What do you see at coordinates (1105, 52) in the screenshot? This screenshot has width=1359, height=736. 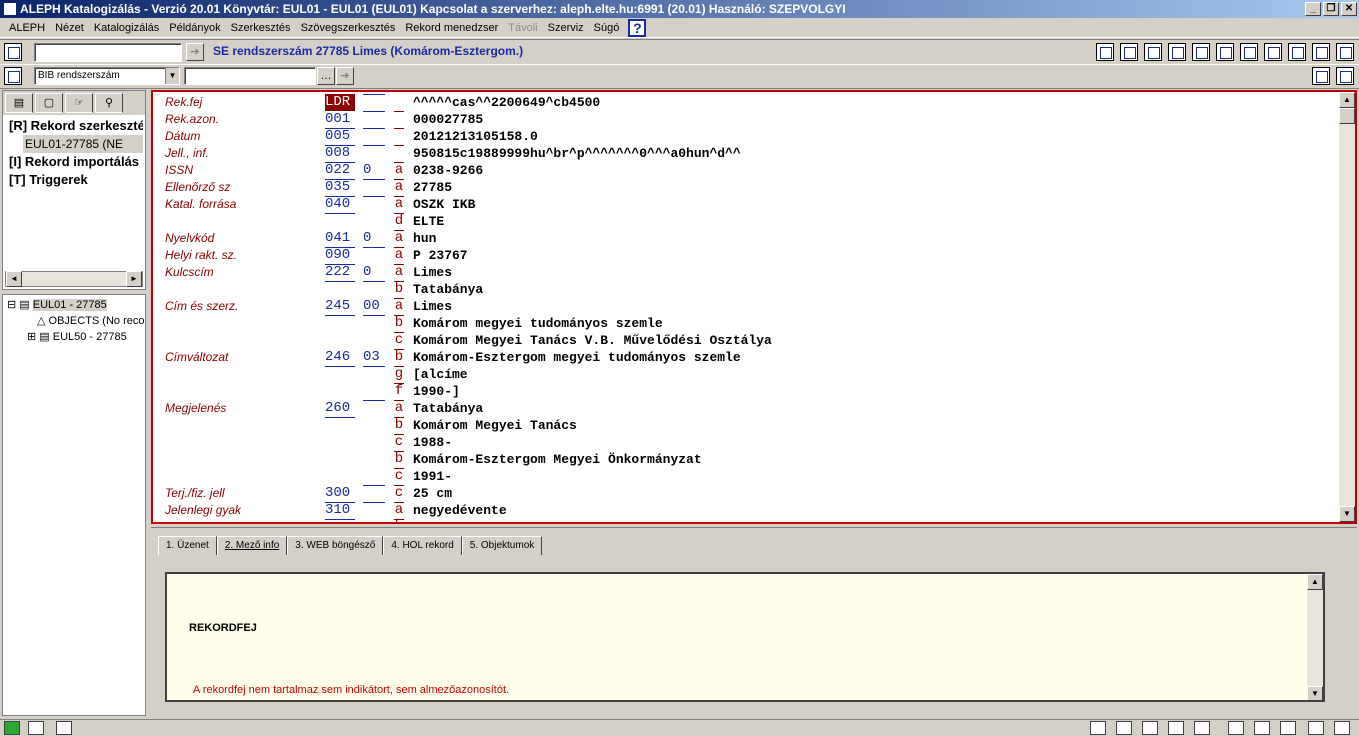 I see `record-icon` at bounding box center [1105, 52].